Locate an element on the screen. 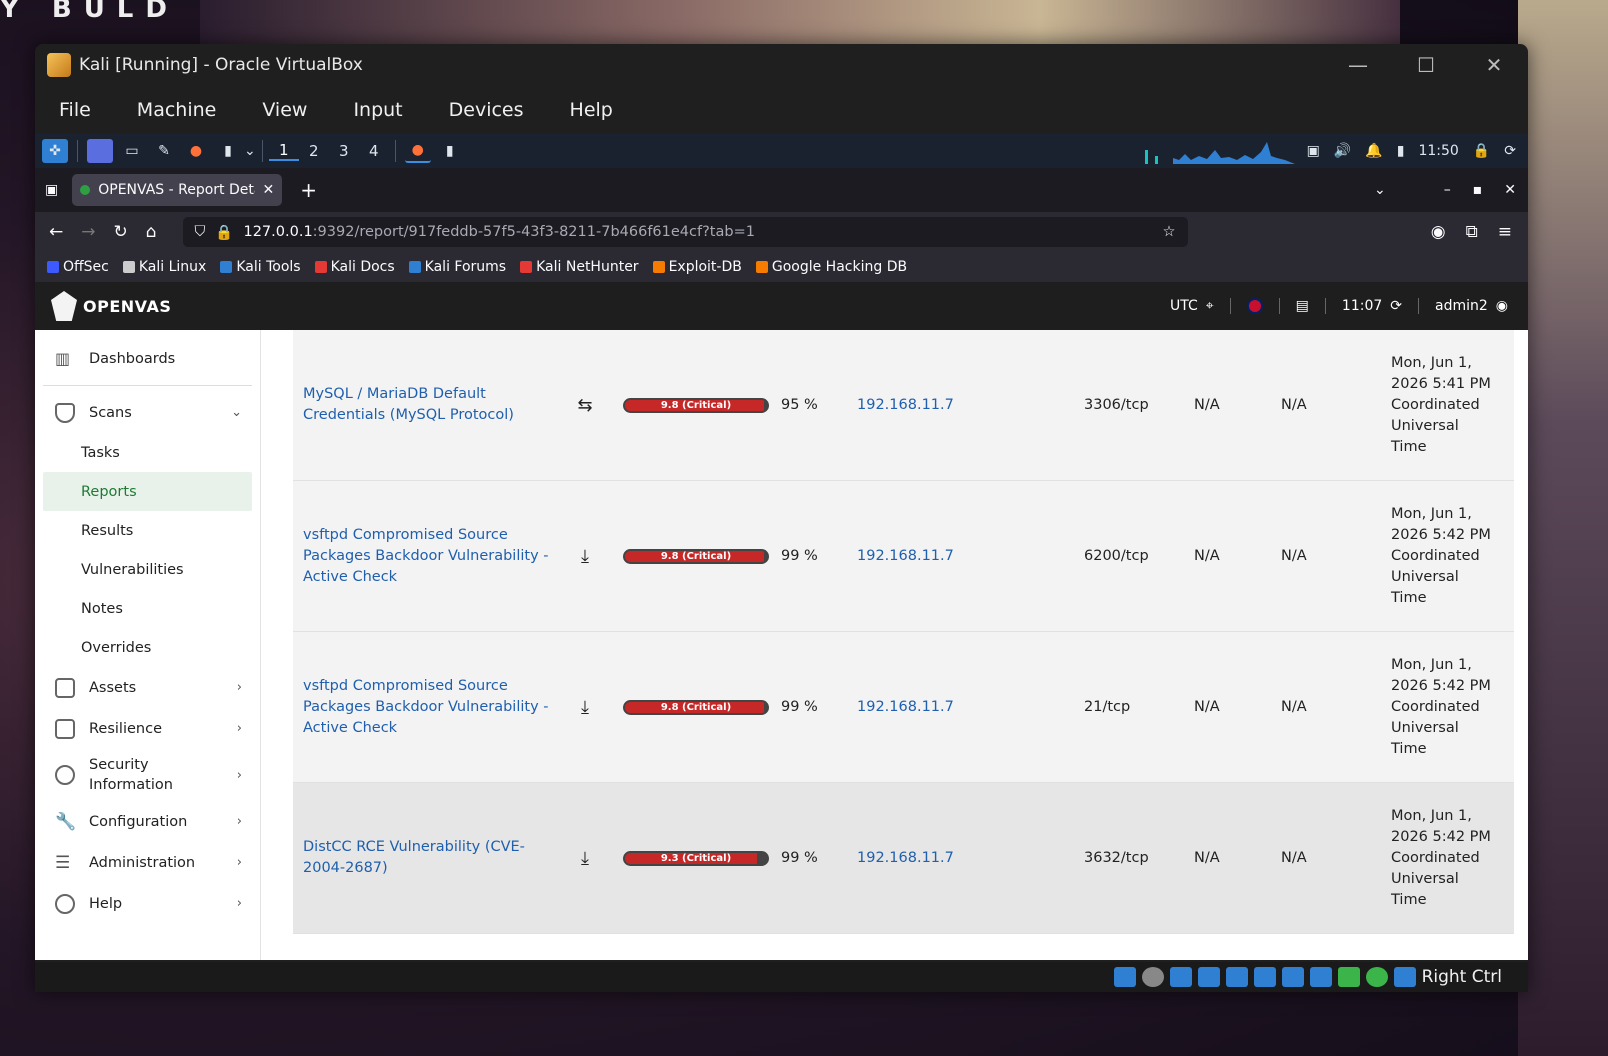 The height and width of the screenshot is (1056, 1608). workspace-1: 1 is located at coordinates (283, 151).